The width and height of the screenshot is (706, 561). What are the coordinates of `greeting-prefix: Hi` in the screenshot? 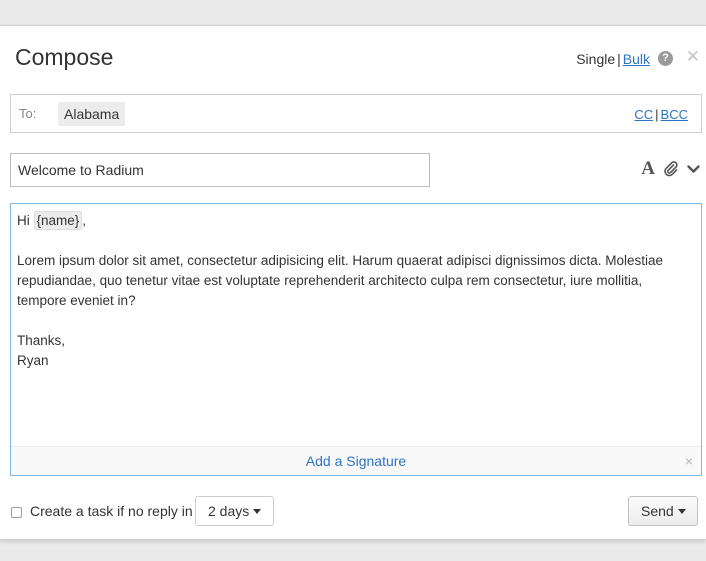 It's located at (25, 220).